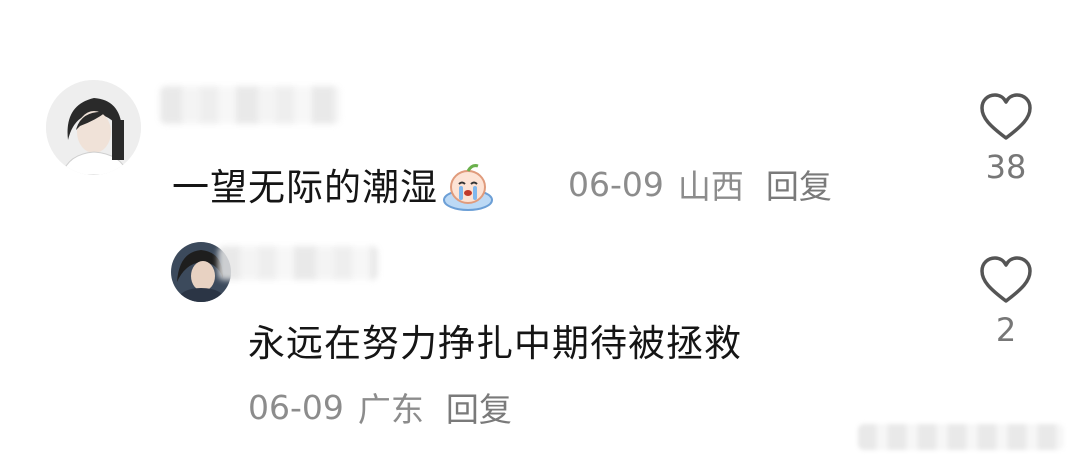  What do you see at coordinates (305, 187) in the screenshot?
I see `comment-body: 一望无际的潮湿` at bounding box center [305, 187].